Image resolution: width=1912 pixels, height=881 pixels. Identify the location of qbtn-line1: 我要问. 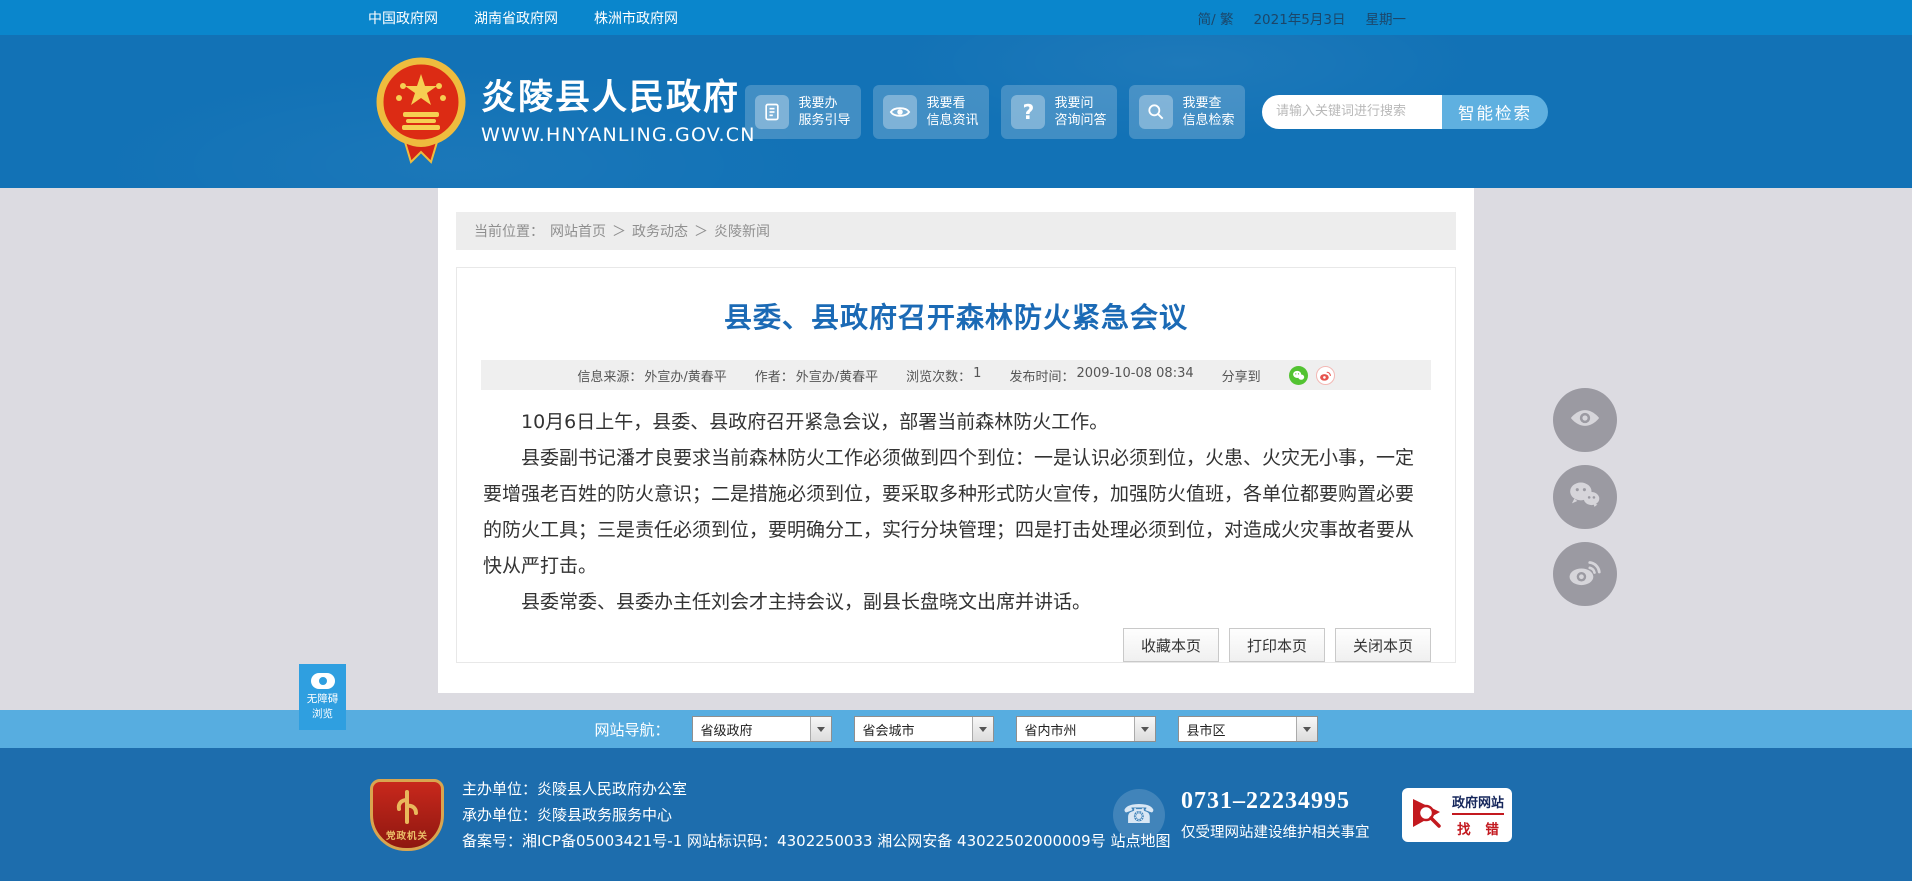
(1074, 103).